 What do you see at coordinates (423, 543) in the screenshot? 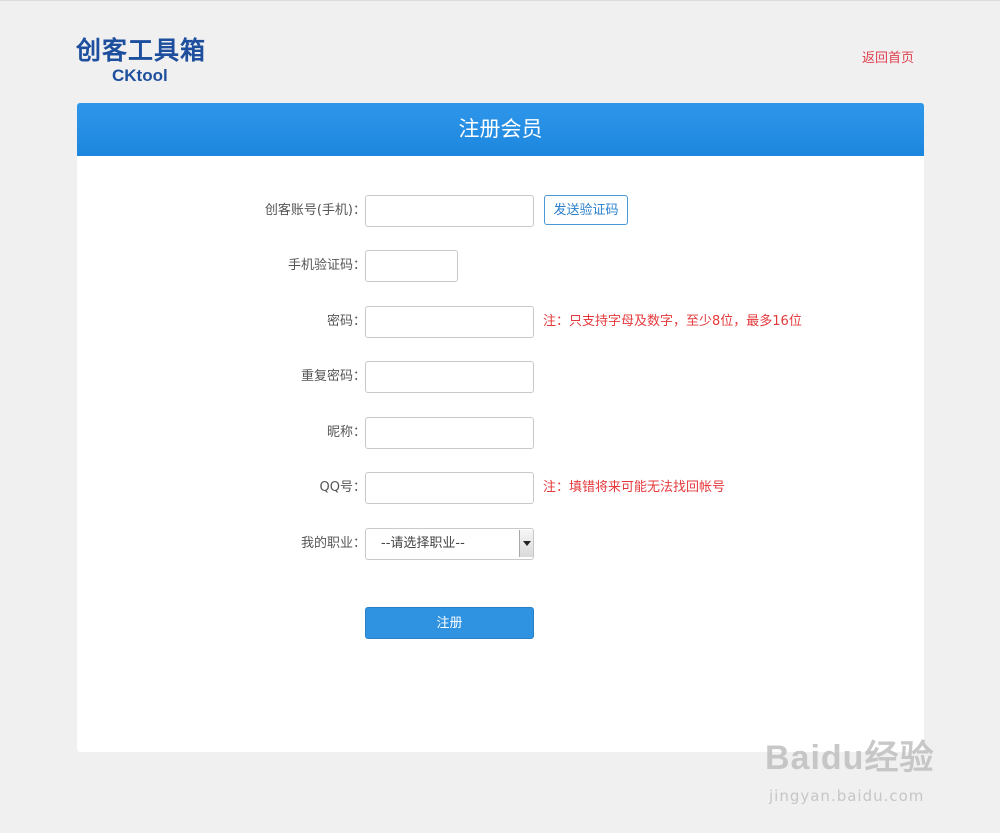
I see `occupation-selected-value: --请选择职业--` at bounding box center [423, 543].